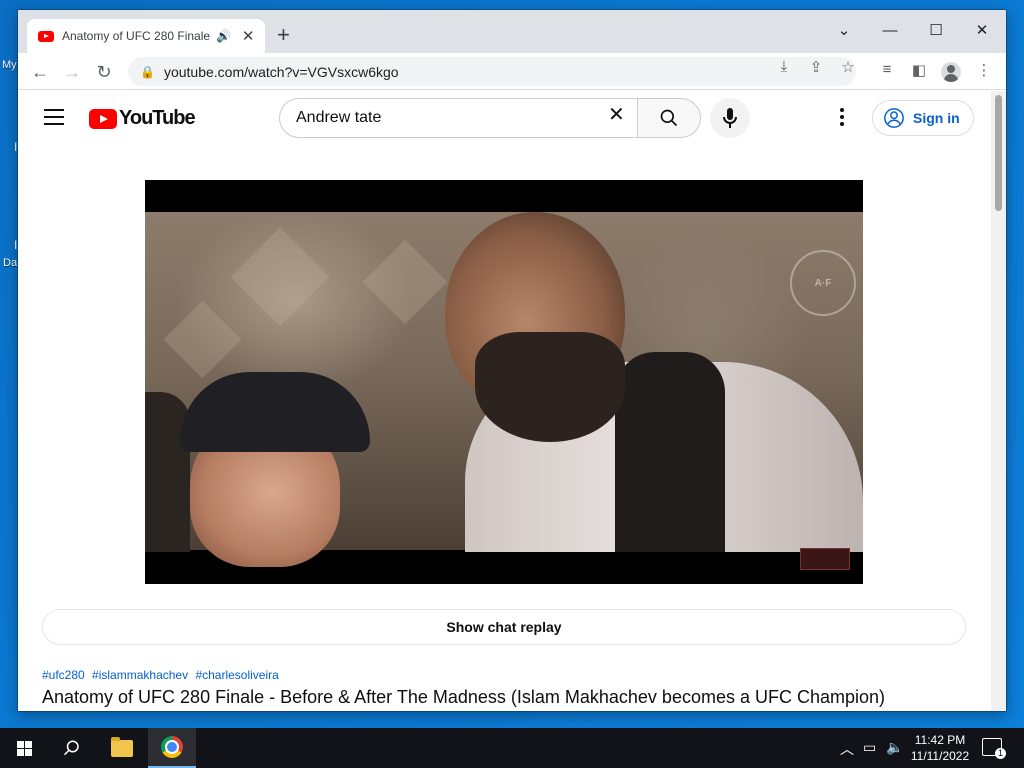 Image resolution: width=1024 pixels, height=768 pixels. I want to click on show-chat-replay-button: Show chat replay, so click(504, 627).